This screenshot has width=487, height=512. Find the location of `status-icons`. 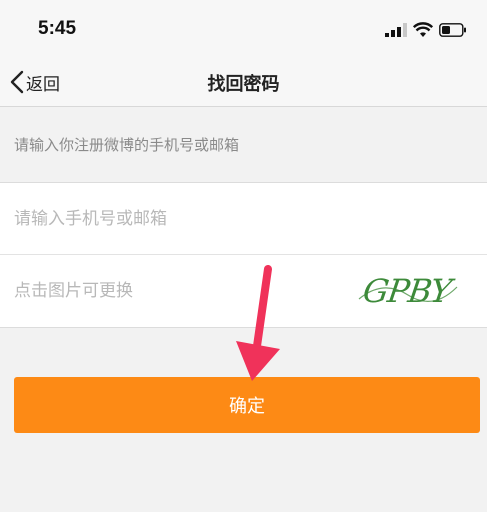

status-icons is located at coordinates (426, 30).